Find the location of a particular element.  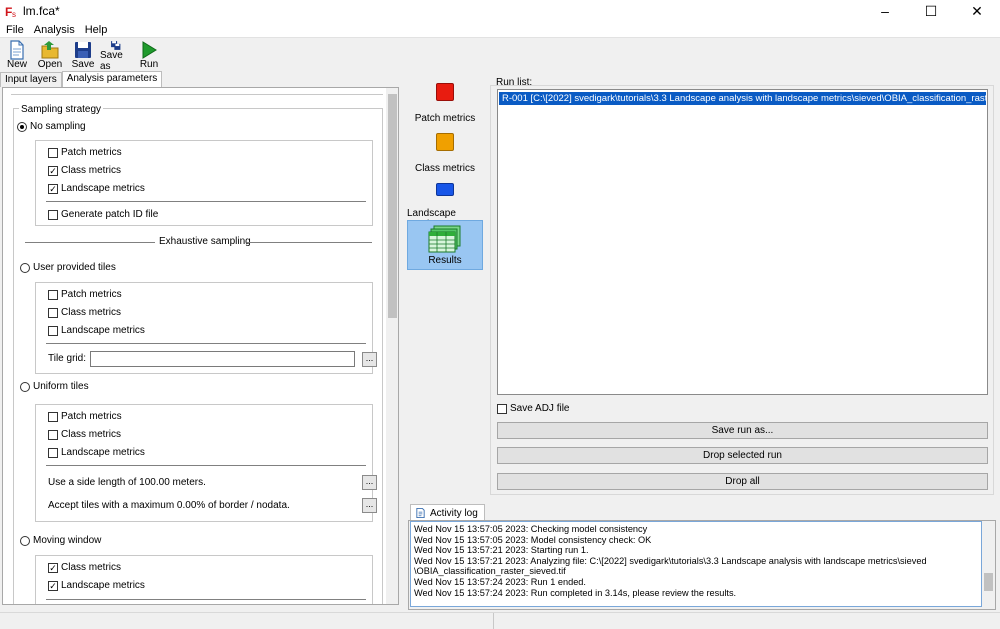

red-square-icon is located at coordinates (445, 92).